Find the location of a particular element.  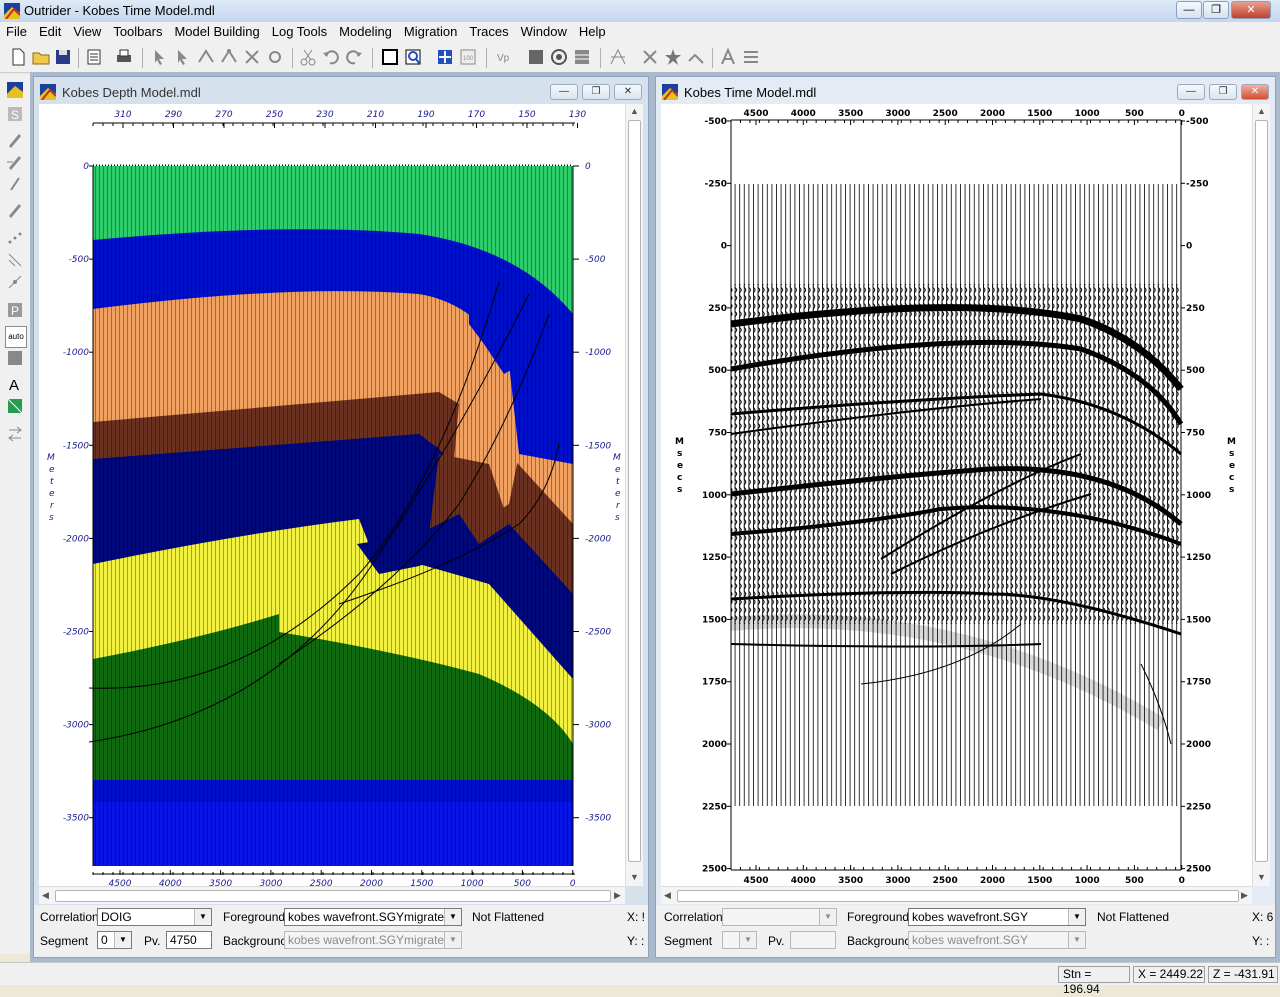

trace-mute-icon is located at coordinates (15, 282).